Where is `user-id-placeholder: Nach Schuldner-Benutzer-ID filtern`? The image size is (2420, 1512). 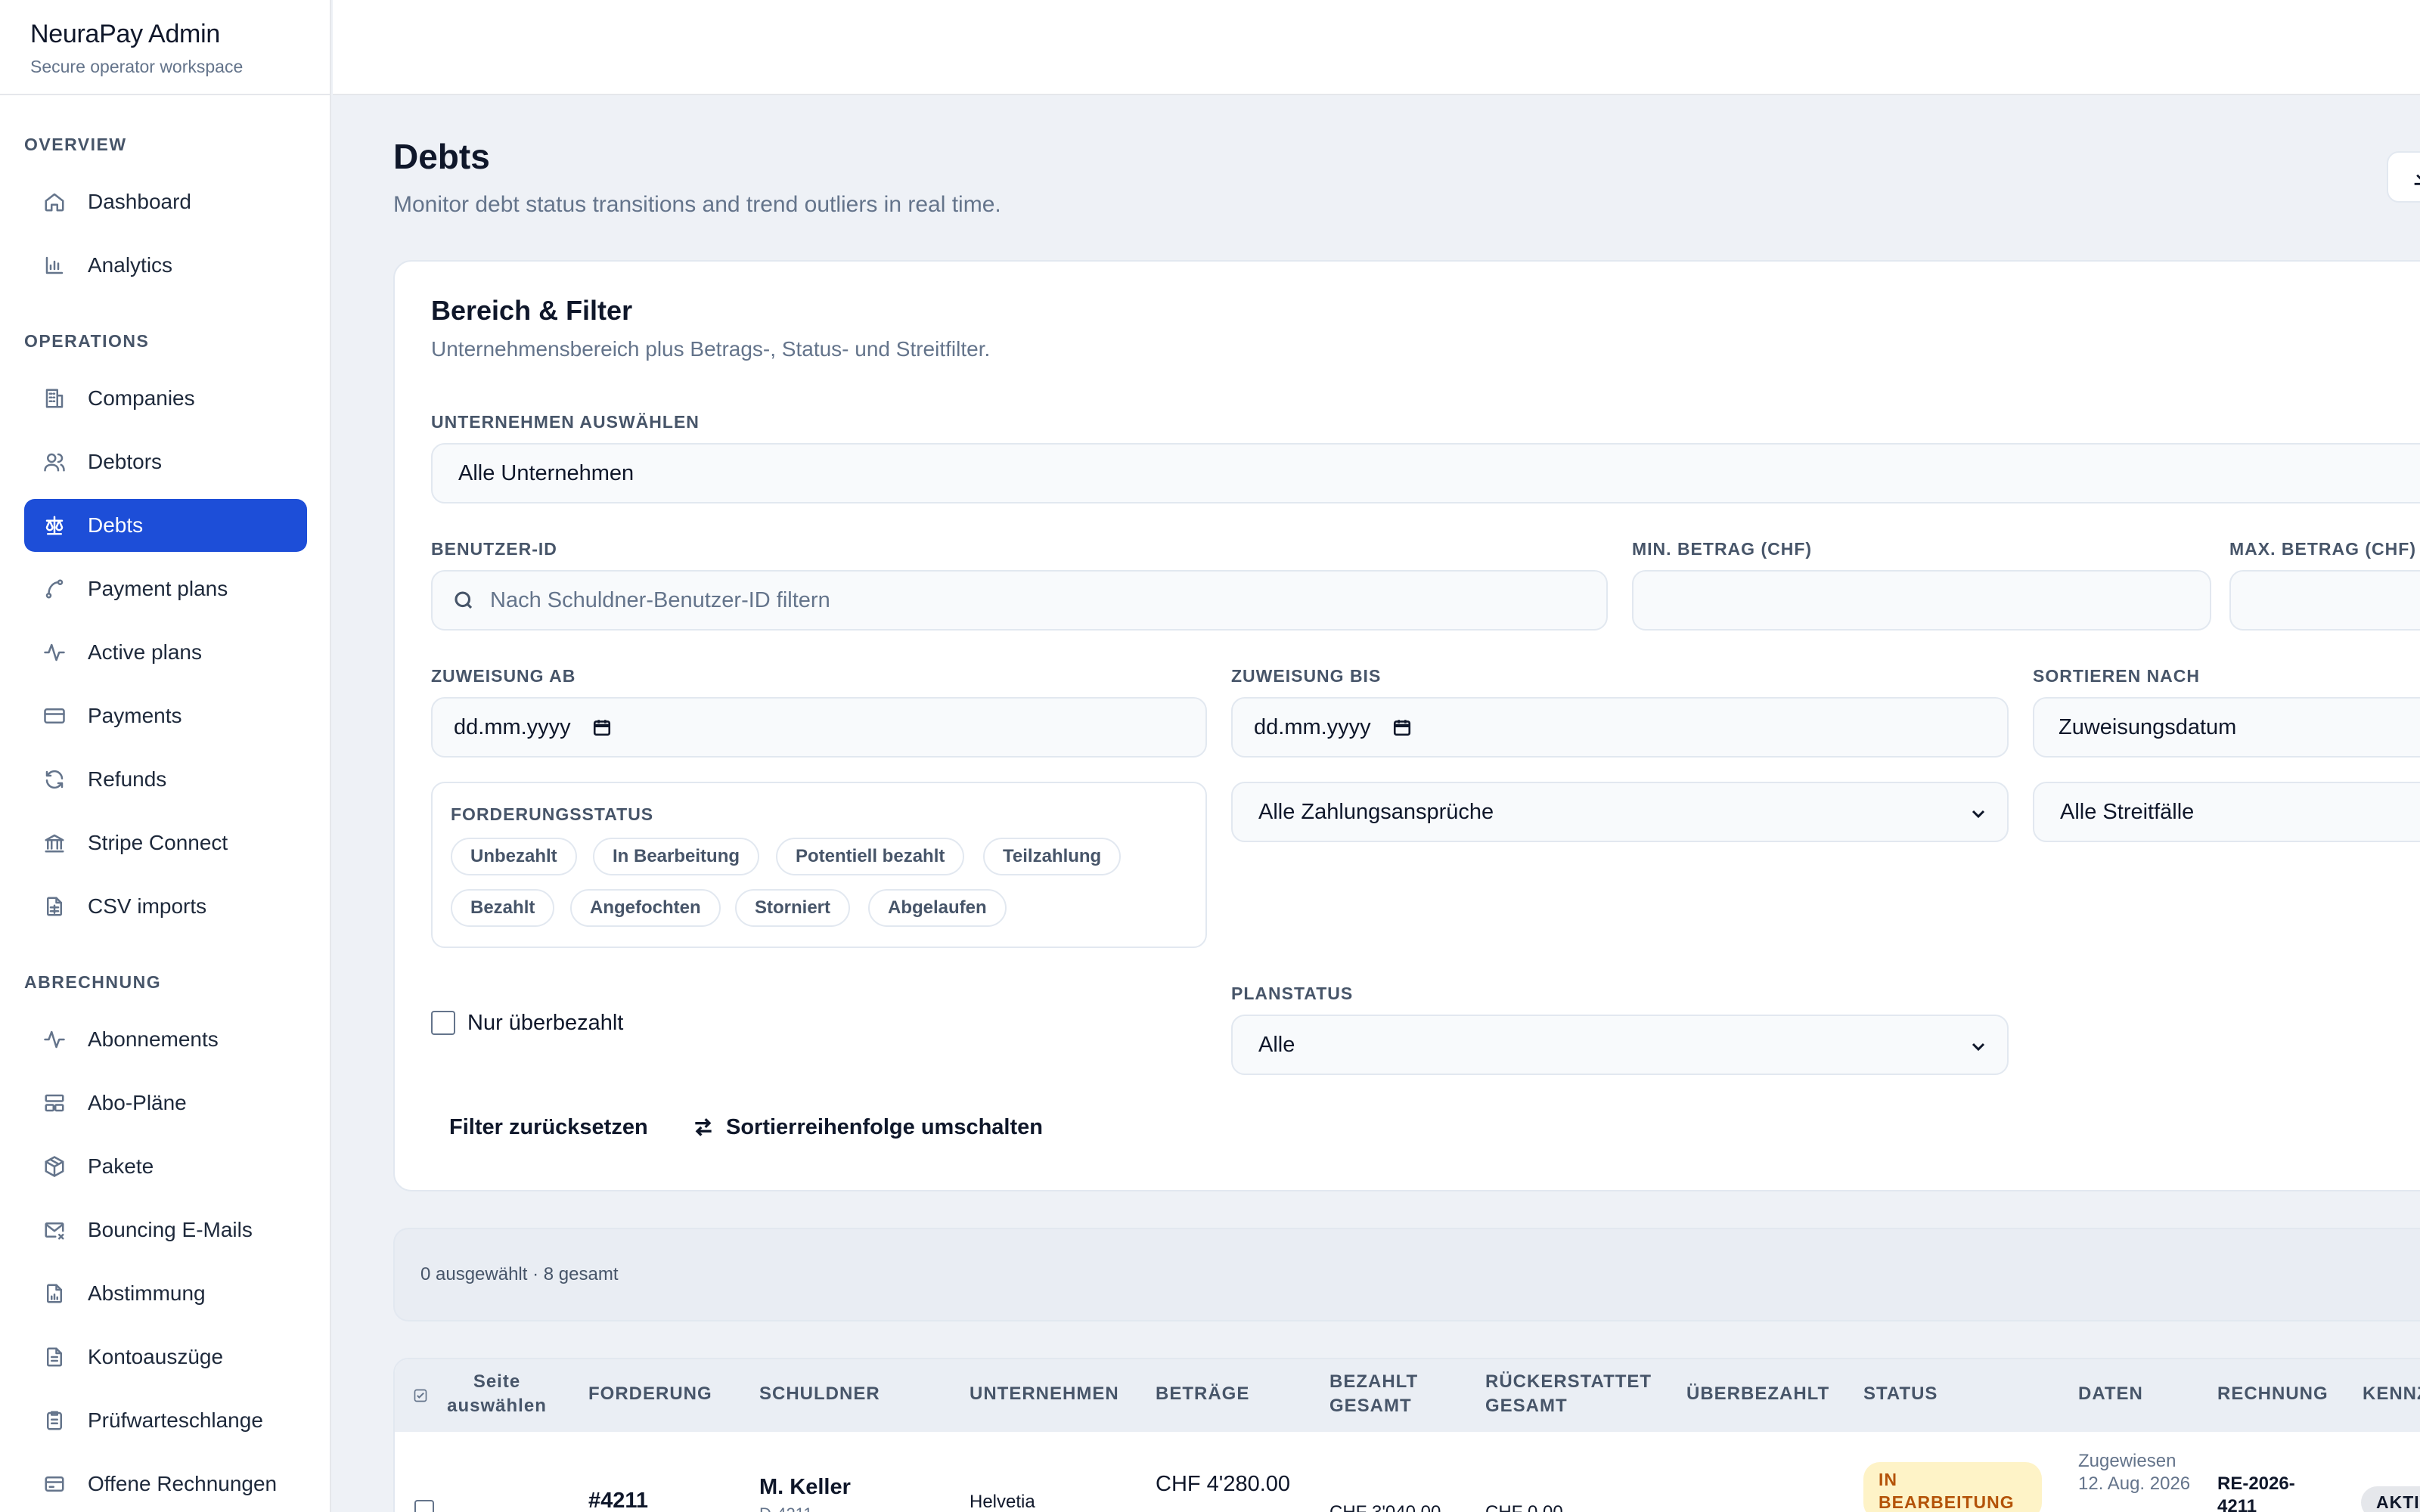 user-id-placeholder: Nach Schuldner-Benutzer-ID filtern is located at coordinates (660, 599).